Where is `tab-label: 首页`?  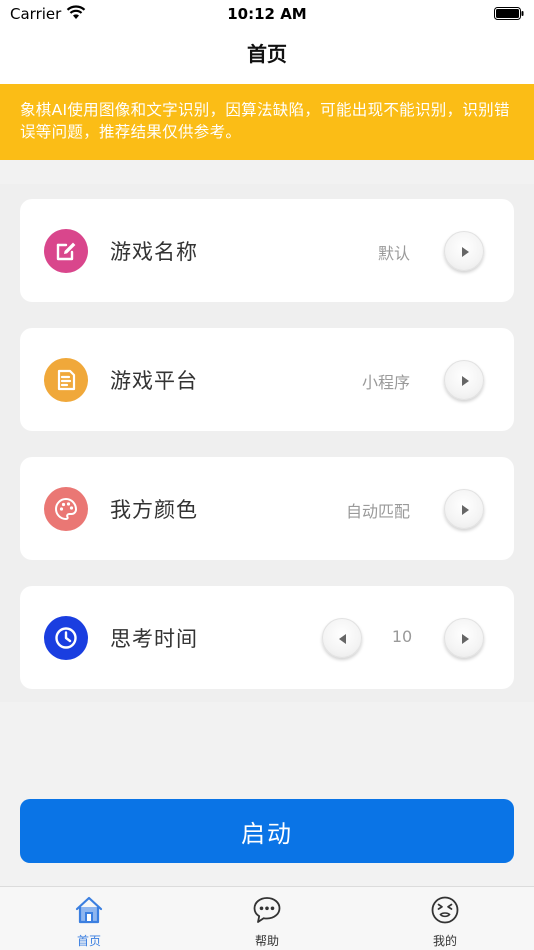
tab-label: 首页 is located at coordinates (88, 941).